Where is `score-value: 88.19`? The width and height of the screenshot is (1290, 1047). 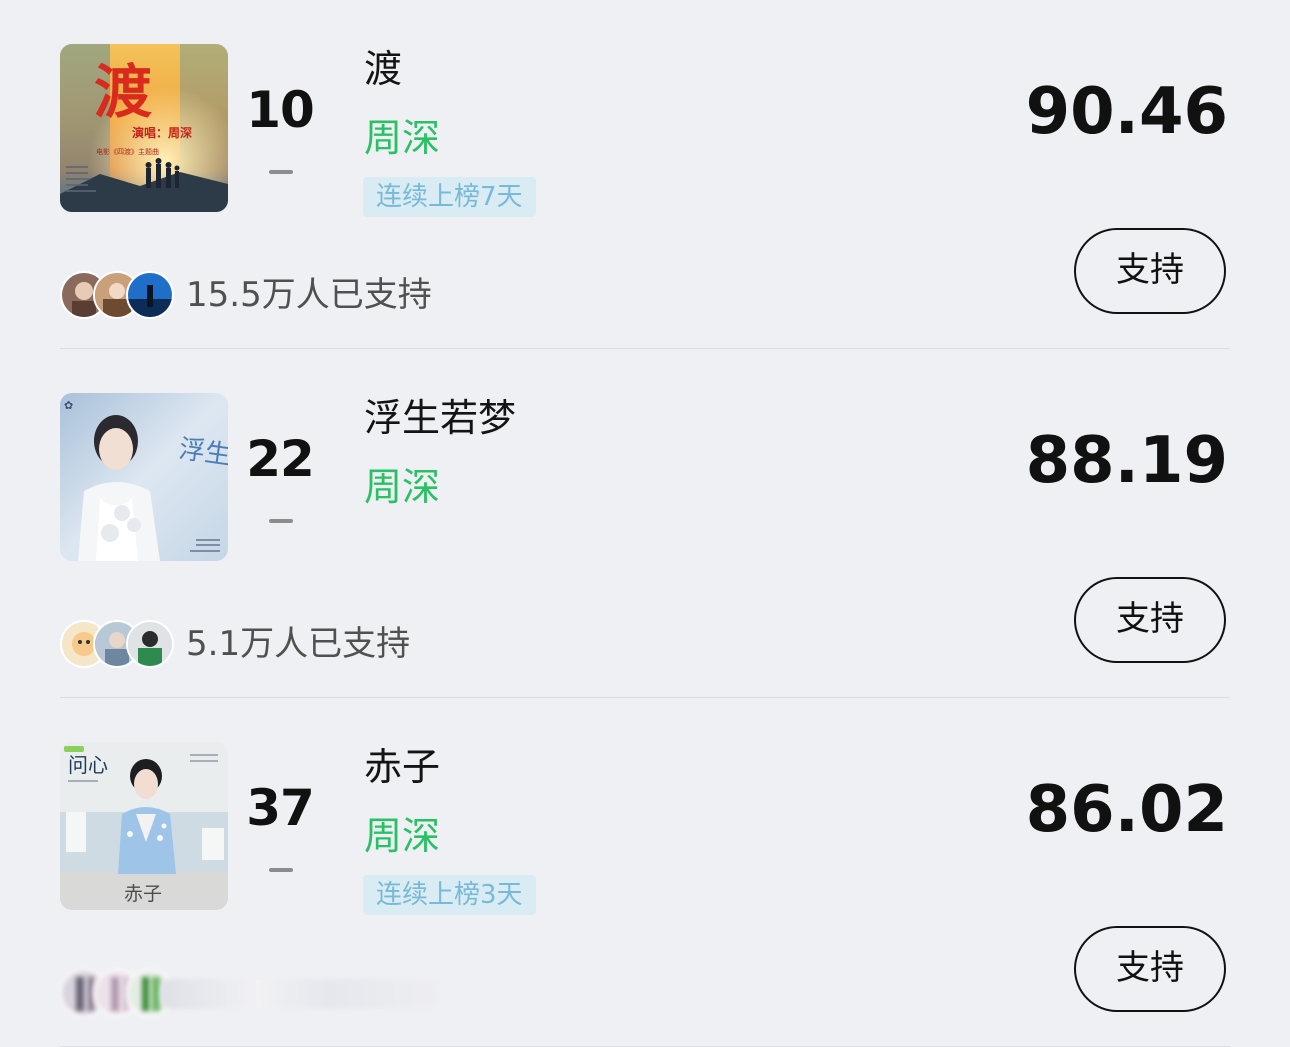
score-value: 88.19 is located at coordinates (1126, 461).